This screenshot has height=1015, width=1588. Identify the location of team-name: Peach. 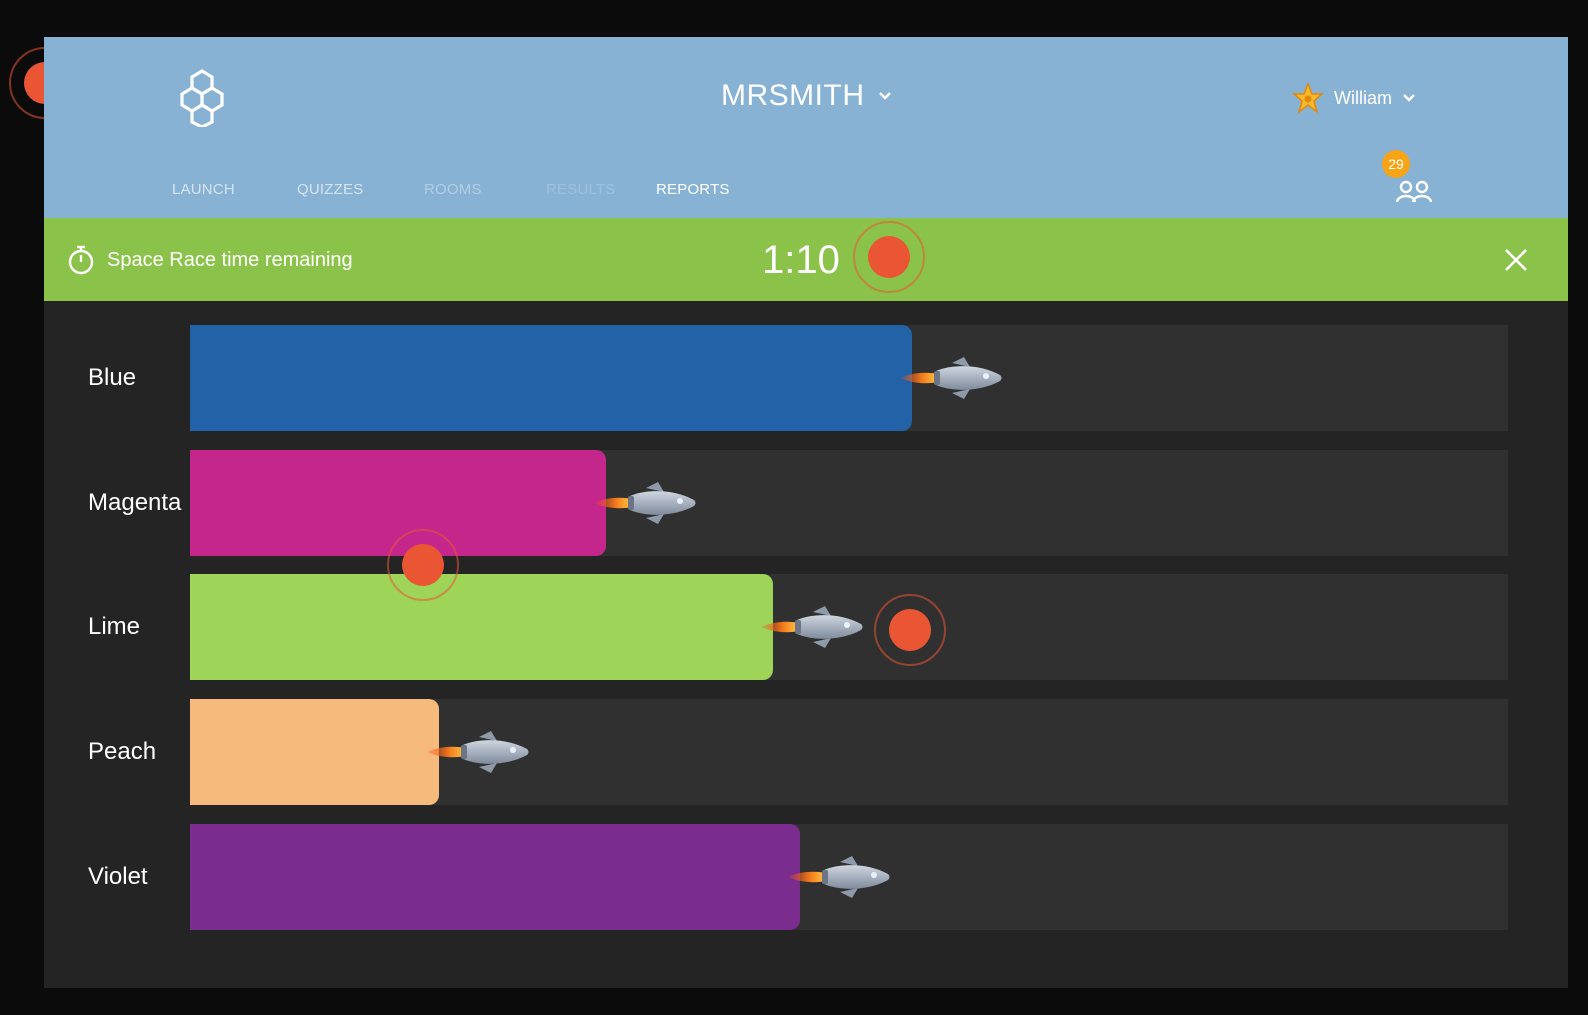
(122, 751).